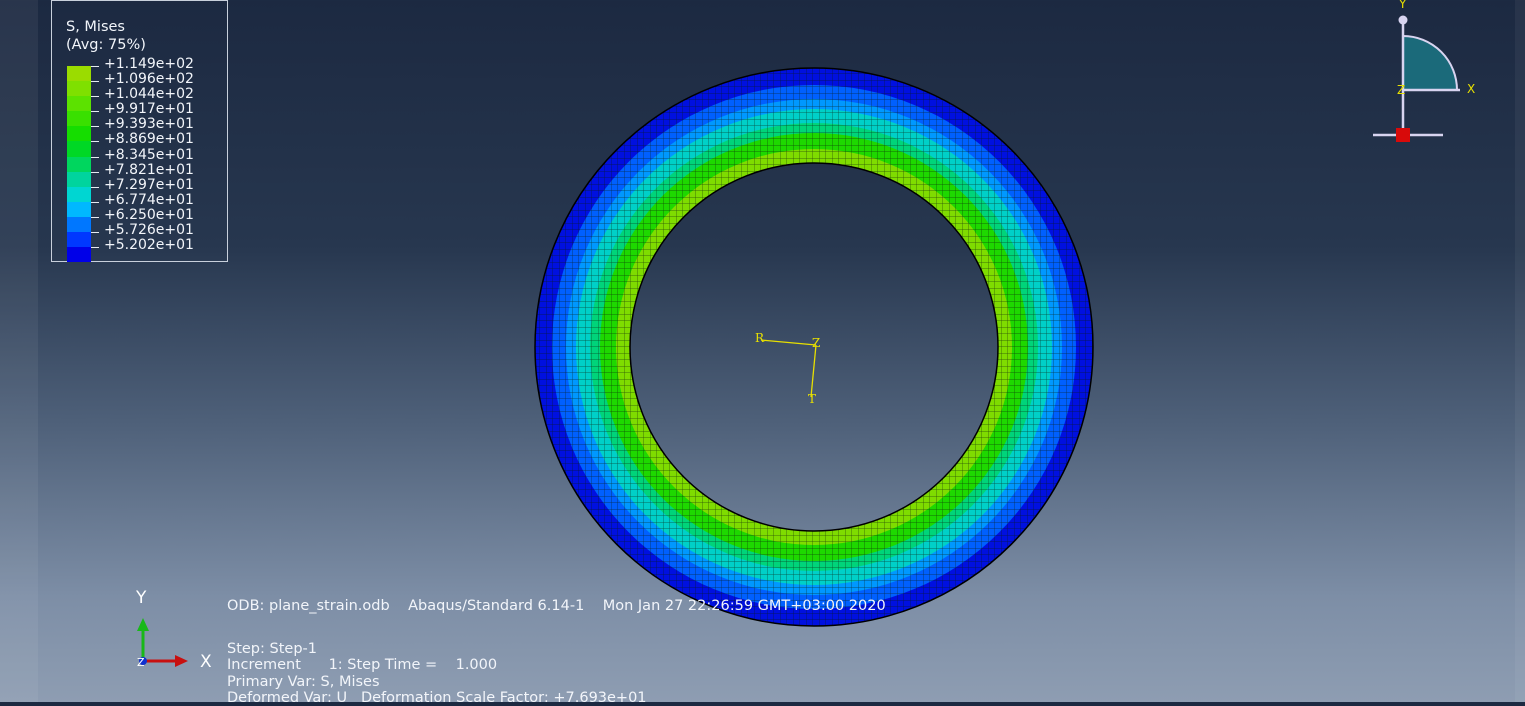 The width and height of the screenshot is (1525, 706). What do you see at coordinates (272, 649) in the screenshot?
I see `step-line: Step: Step-1` at bounding box center [272, 649].